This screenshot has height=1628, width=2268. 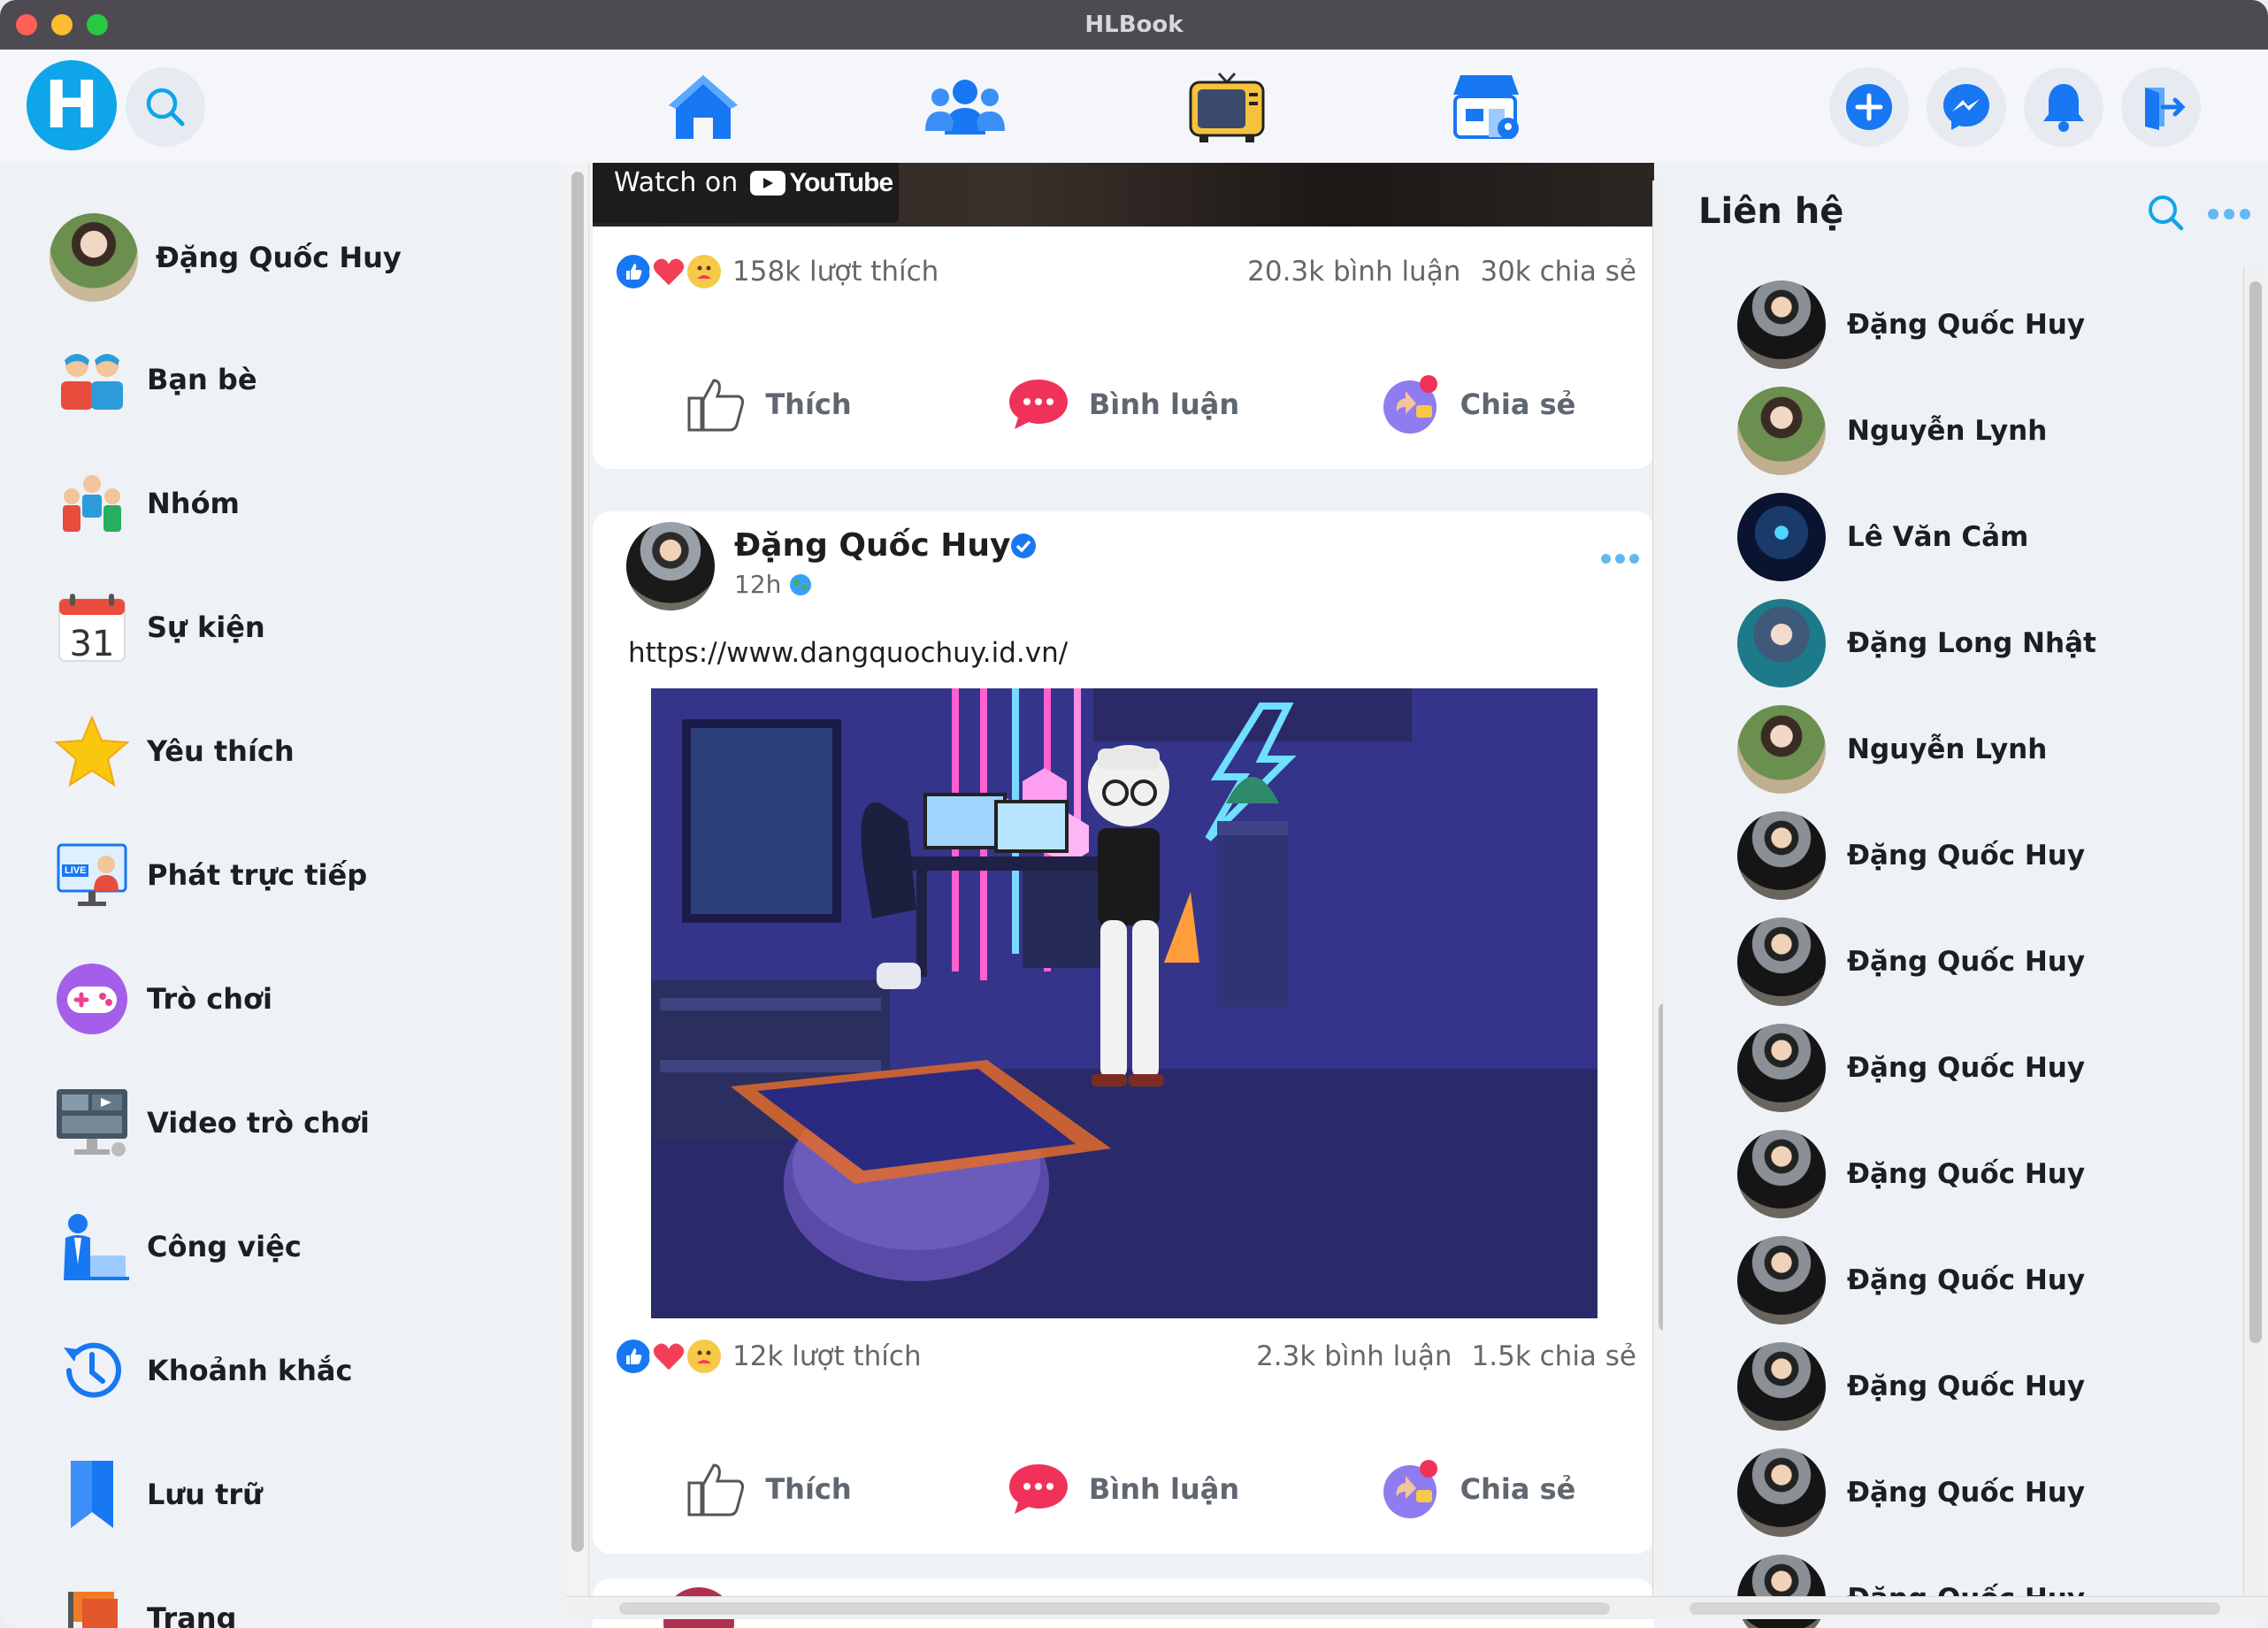 What do you see at coordinates (62, 24) in the screenshot?
I see `minimize-window-button` at bounding box center [62, 24].